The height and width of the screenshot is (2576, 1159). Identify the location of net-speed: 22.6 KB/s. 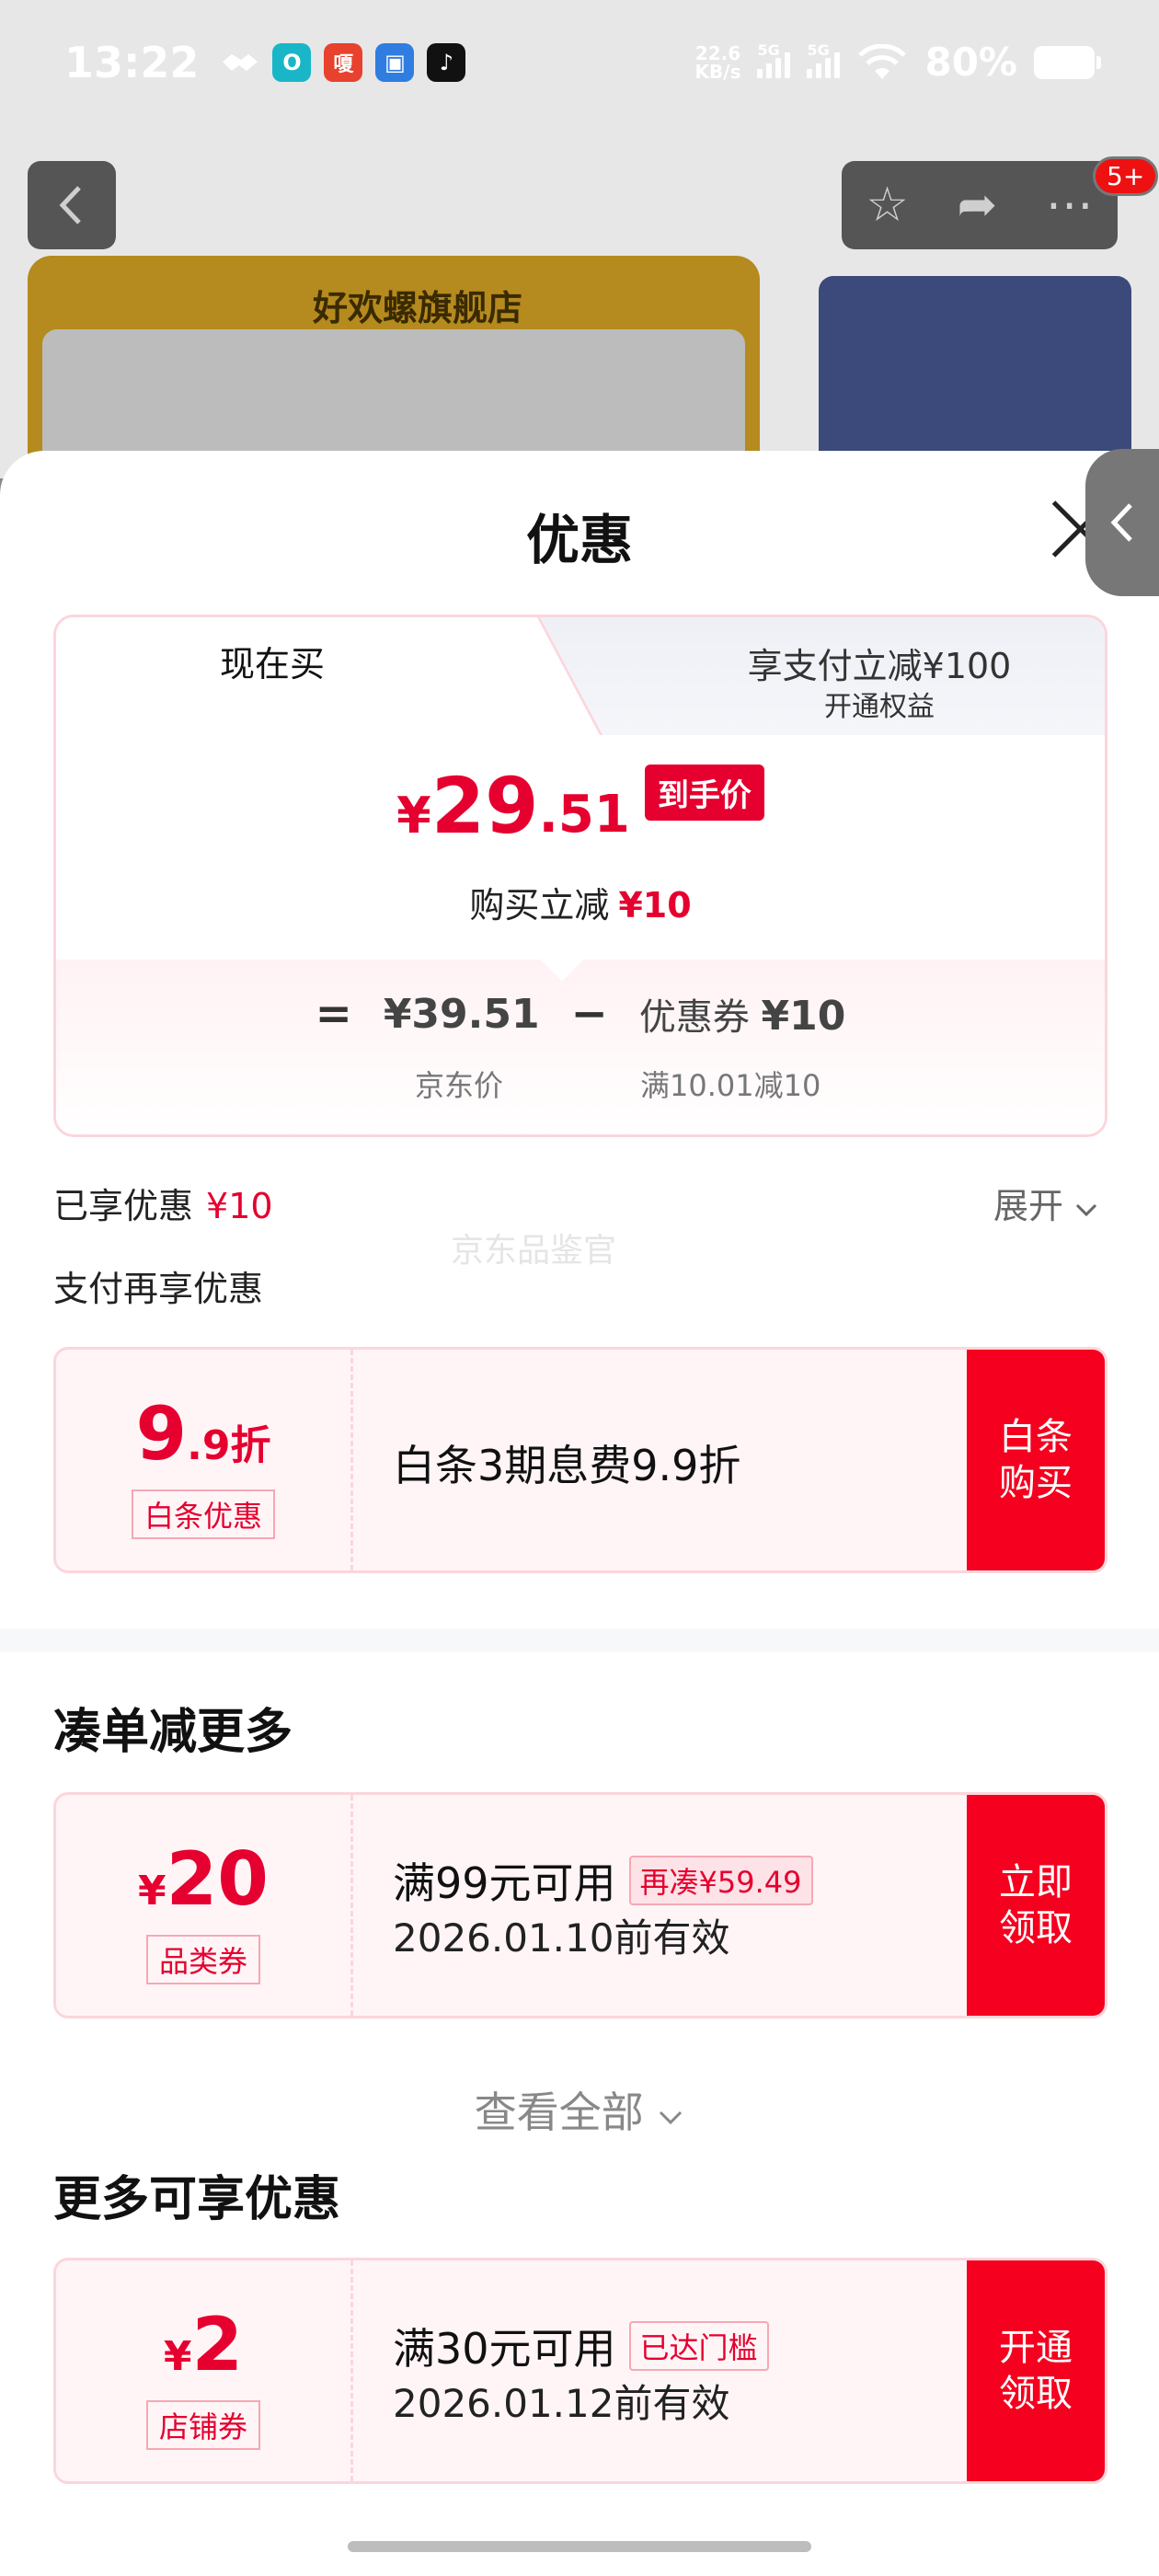
(717, 62).